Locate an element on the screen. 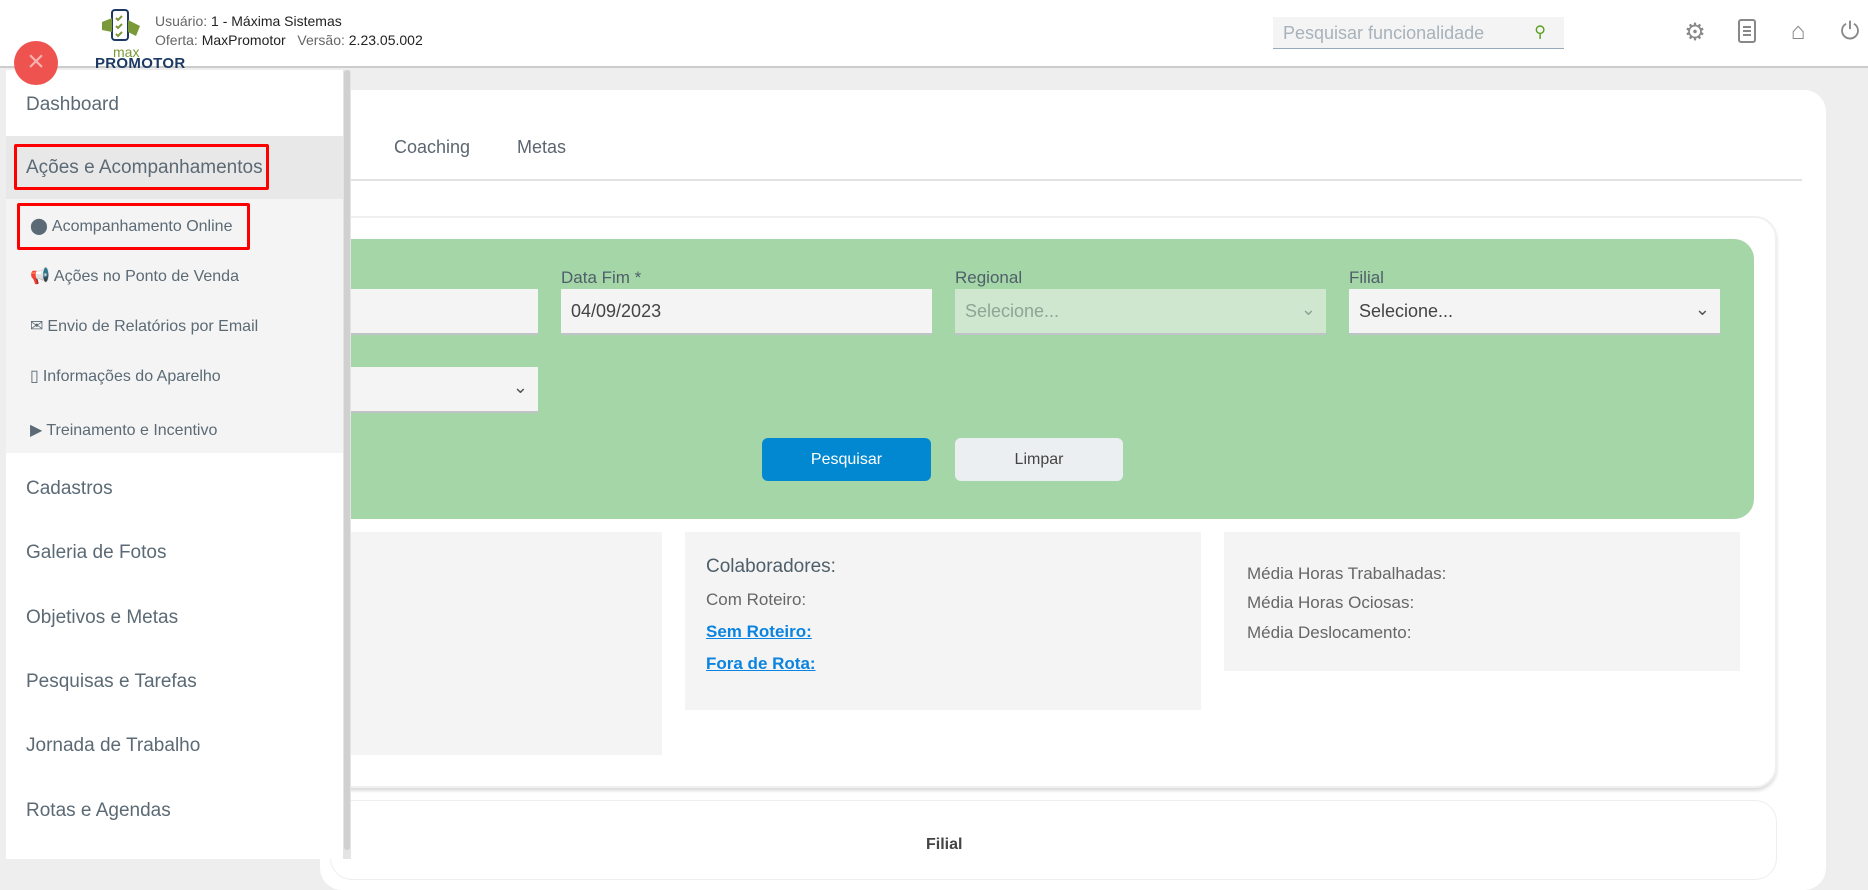 This screenshot has width=1868, height=890. sidebar-item-rotas-agendas: Rotas e Agendas is located at coordinates (98, 811).